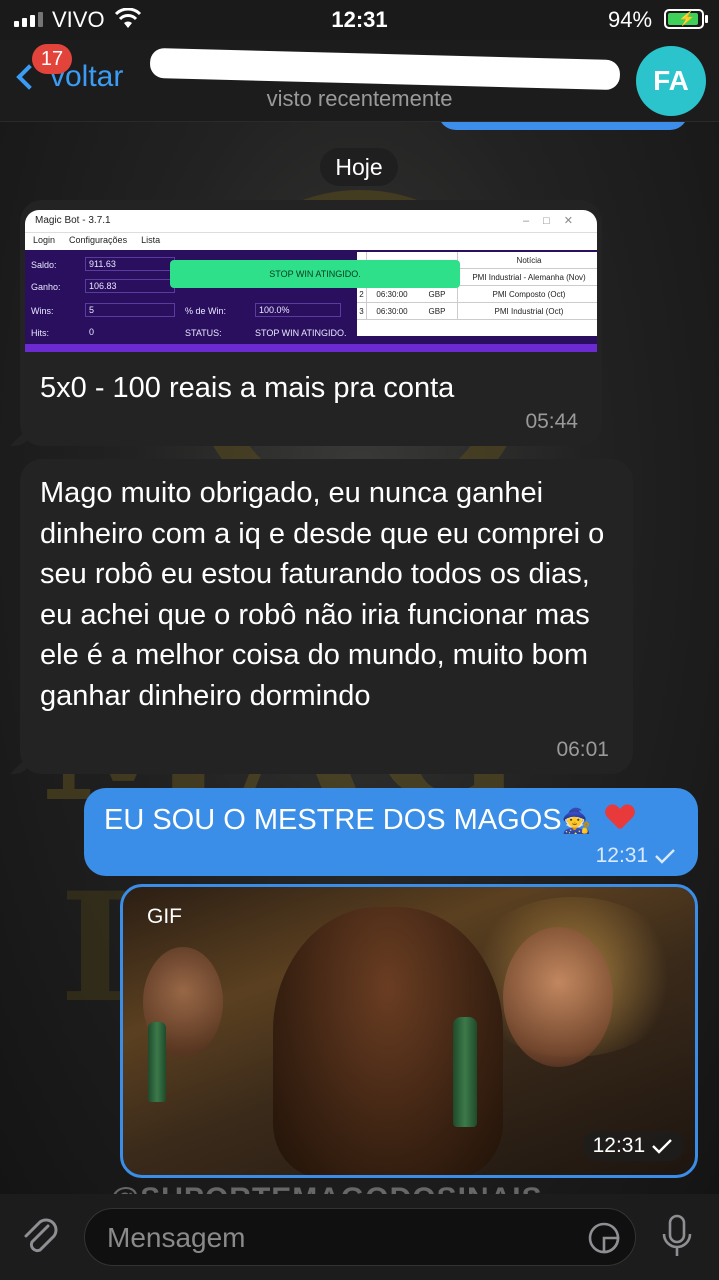 This screenshot has width=719, height=1280. What do you see at coordinates (359, 167) in the screenshot?
I see `date-separator: Hoje` at bounding box center [359, 167].